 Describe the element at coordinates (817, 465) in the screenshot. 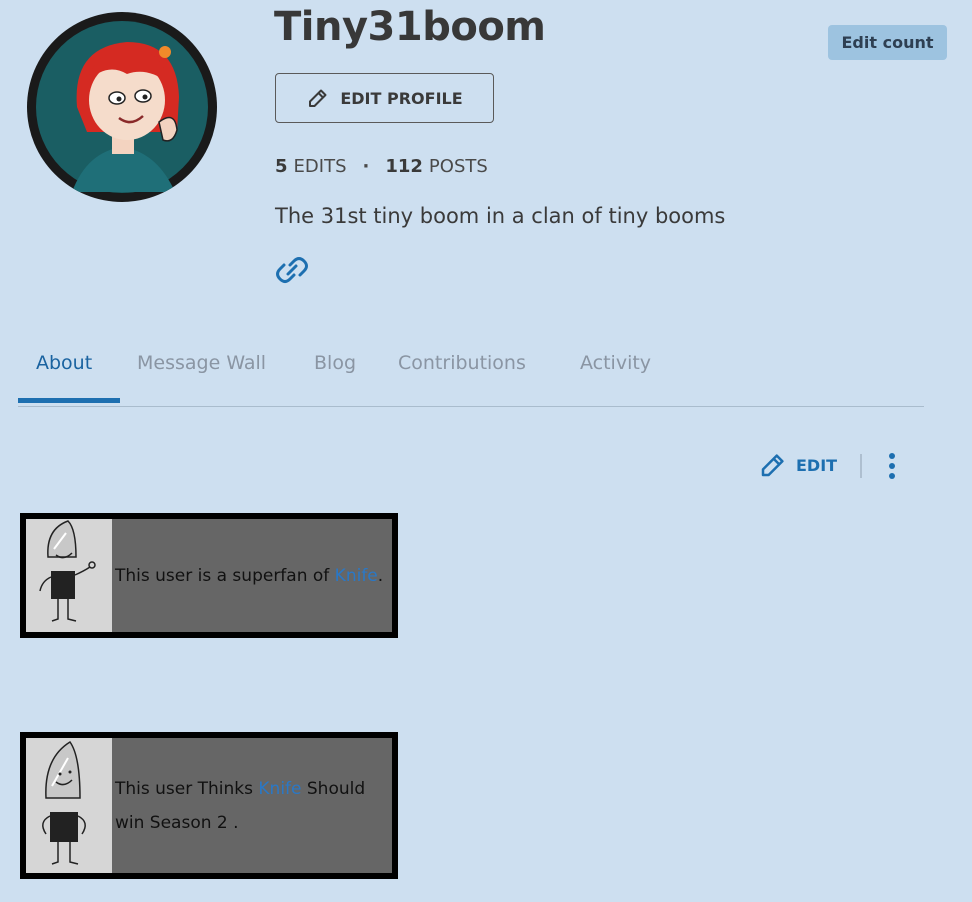

I see `edit-label: EDIT` at that location.